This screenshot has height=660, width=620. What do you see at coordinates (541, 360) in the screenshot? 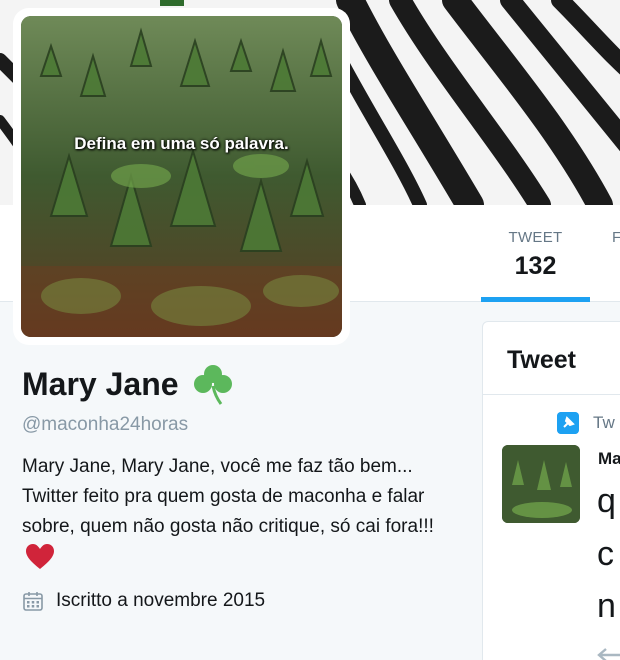
I see `timeline-title: Tweet` at bounding box center [541, 360].